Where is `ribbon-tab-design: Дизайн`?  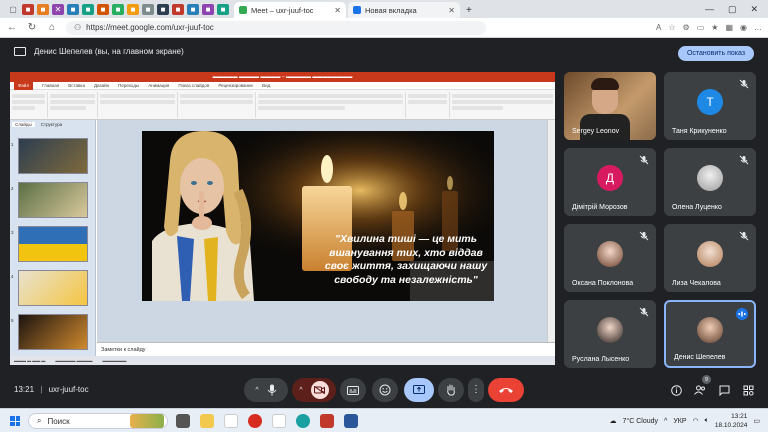 ribbon-tab-design: Дизайн is located at coordinates (101, 85).